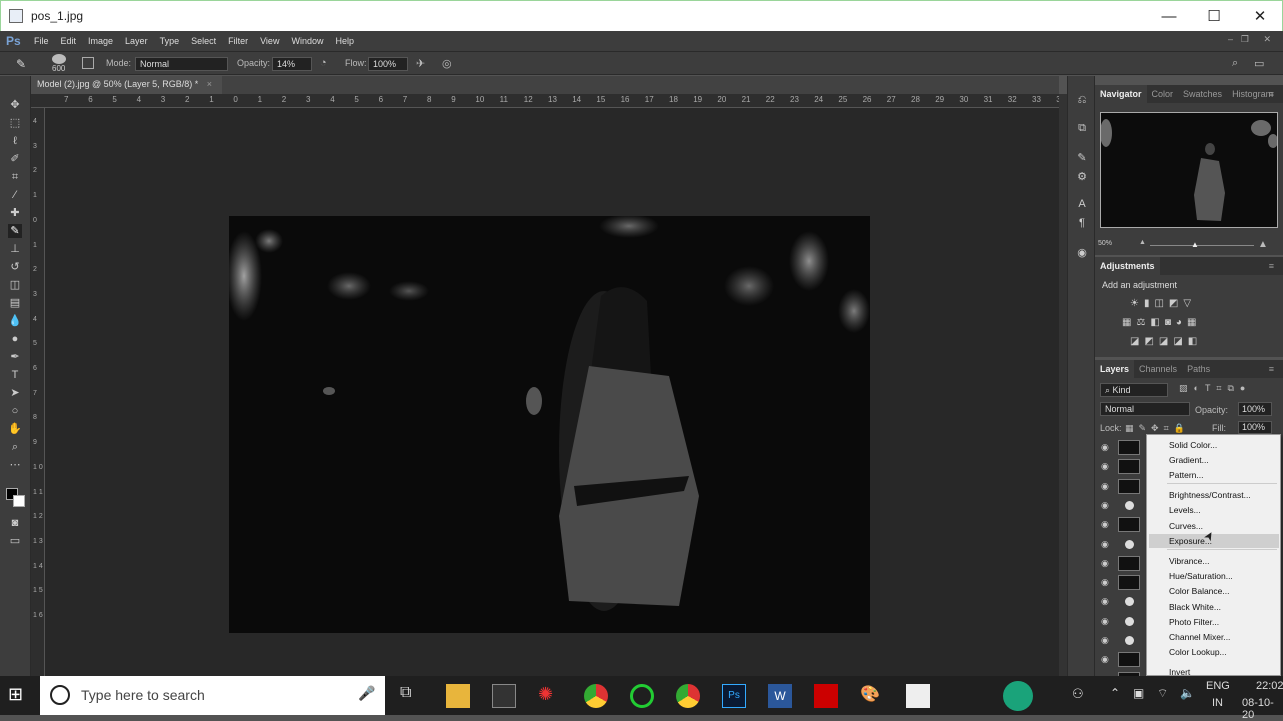 Image resolution: width=1283 pixels, height=721 pixels. What do you see at coordinates (1161, 322) in the screenshot?
I see `adjustment-icons-row-2: ▦⚖◧◙◕▦` at bounding box center [1161, 322].